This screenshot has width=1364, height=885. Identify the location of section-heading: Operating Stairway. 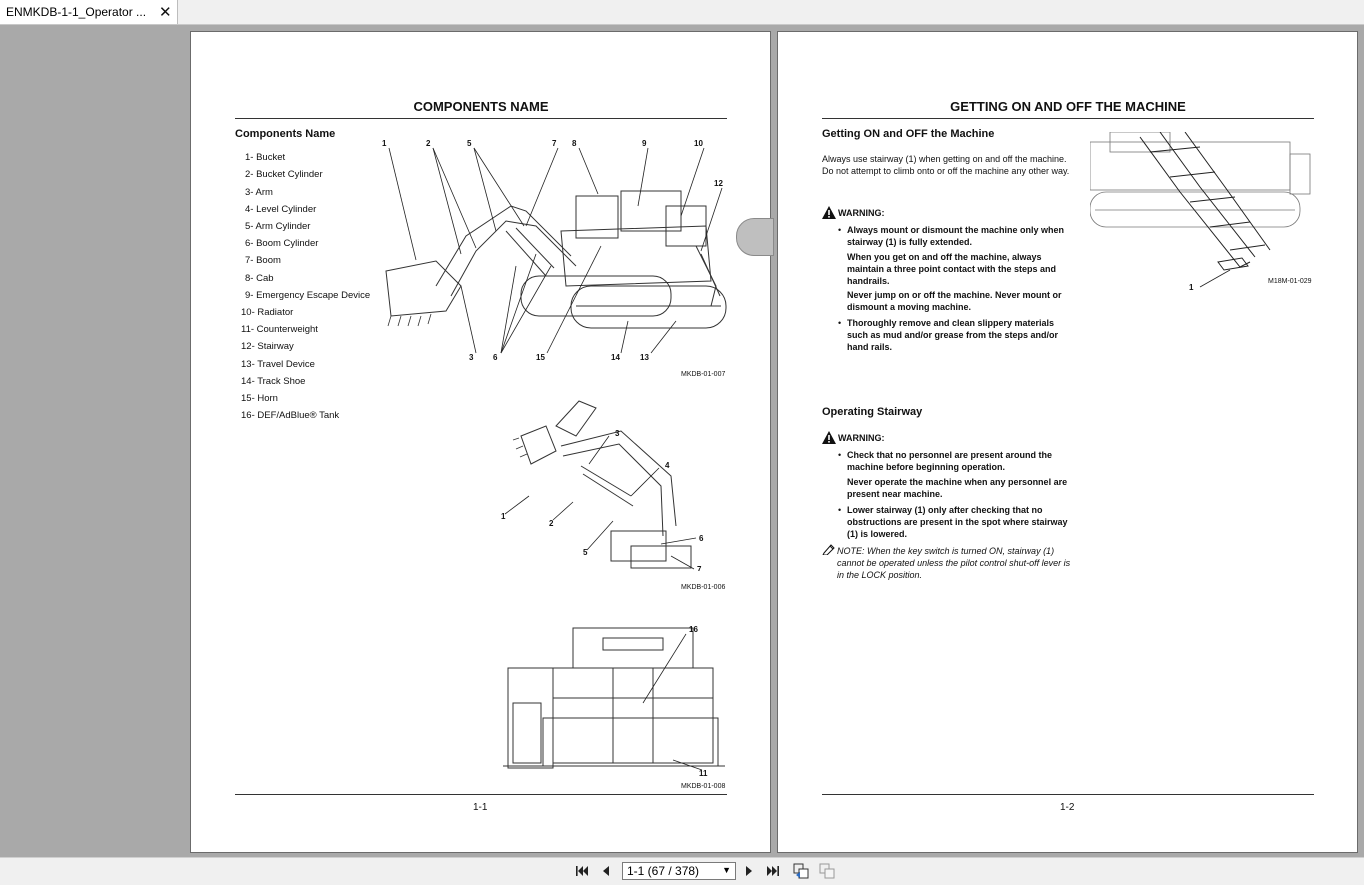
(872, 412).